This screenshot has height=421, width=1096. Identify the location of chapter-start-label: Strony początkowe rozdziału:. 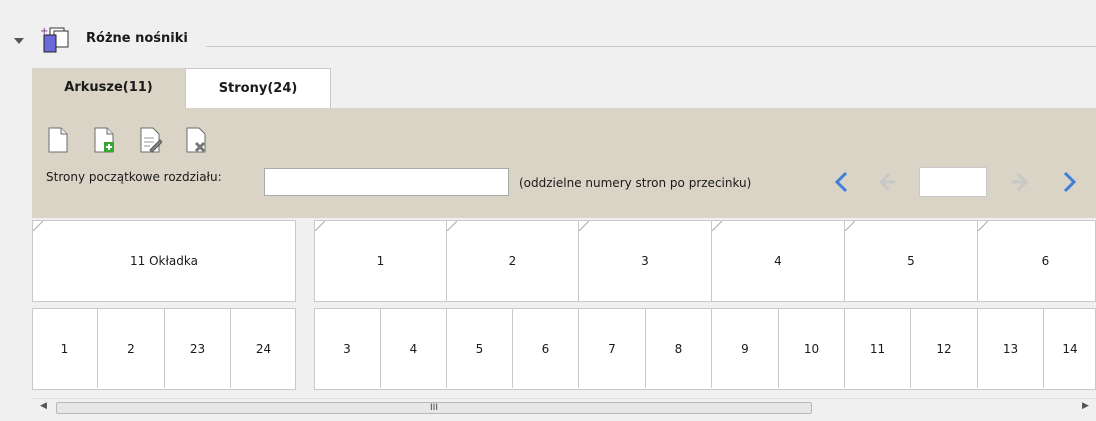
(134, 177).